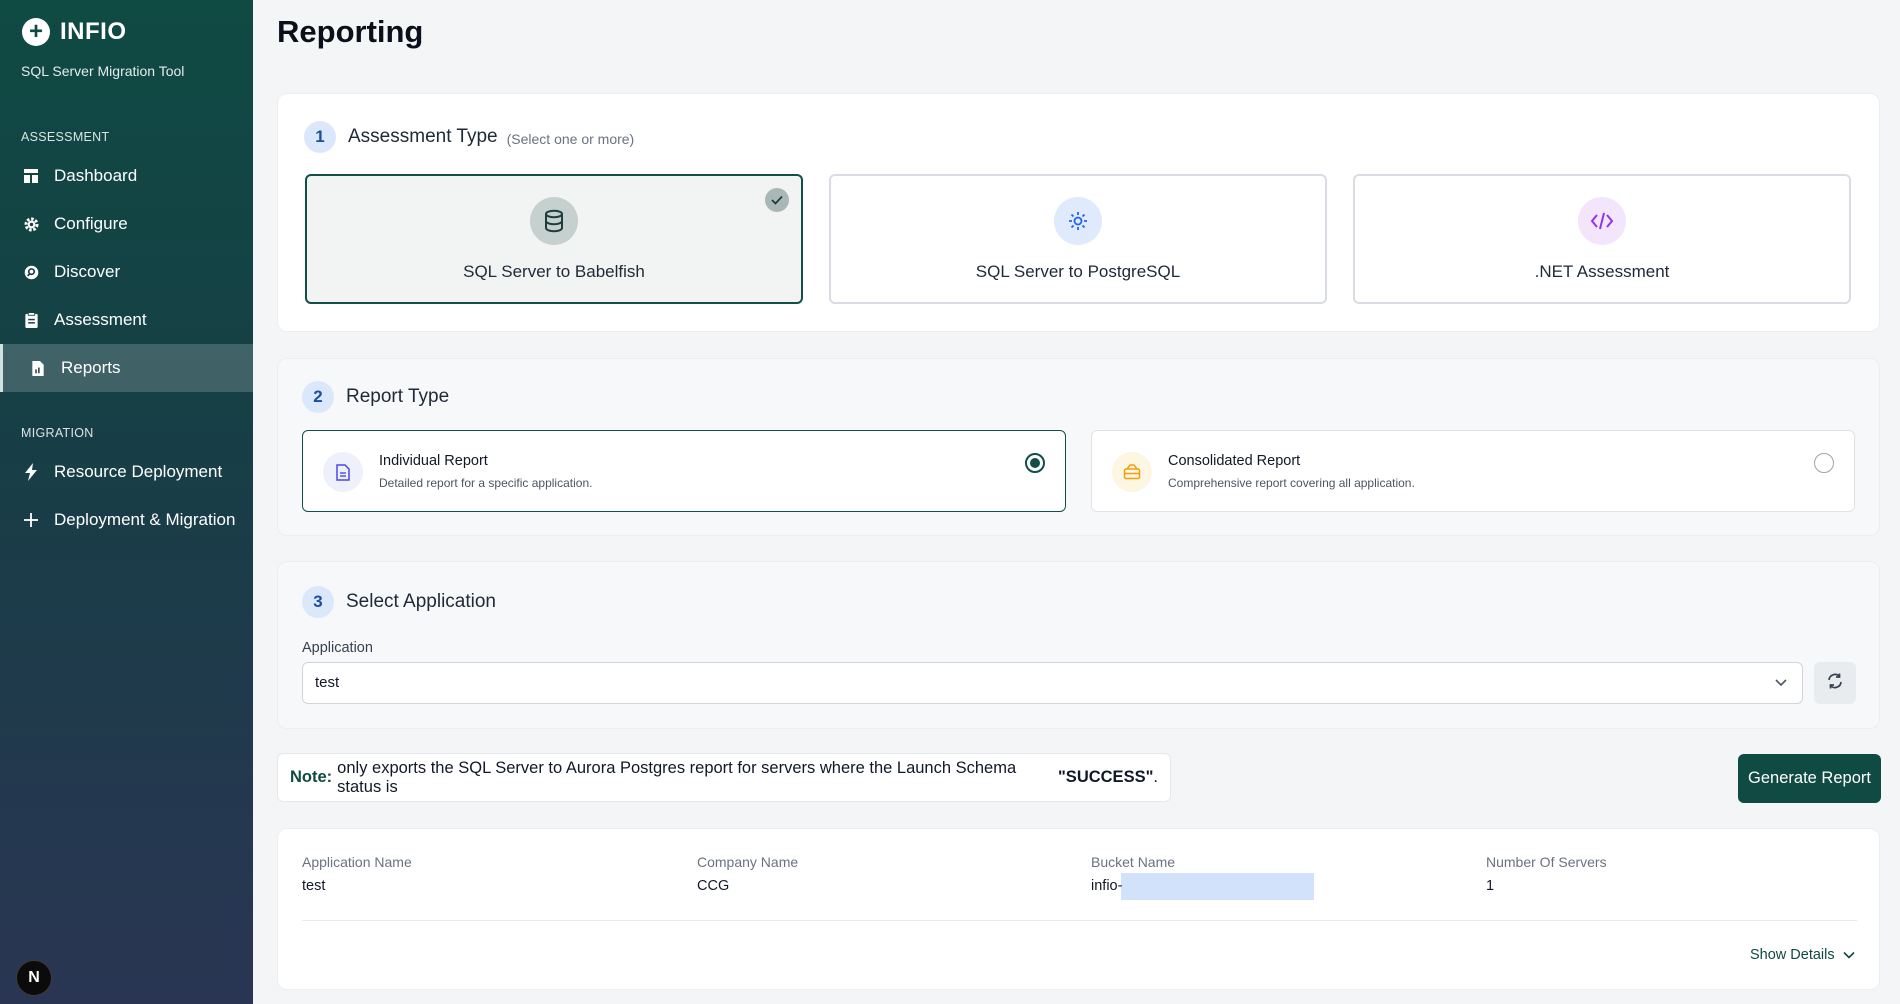 The height and width of the screenshot is (1004, 1900). I want to click on redacted-highlight, so click(1217, 886).